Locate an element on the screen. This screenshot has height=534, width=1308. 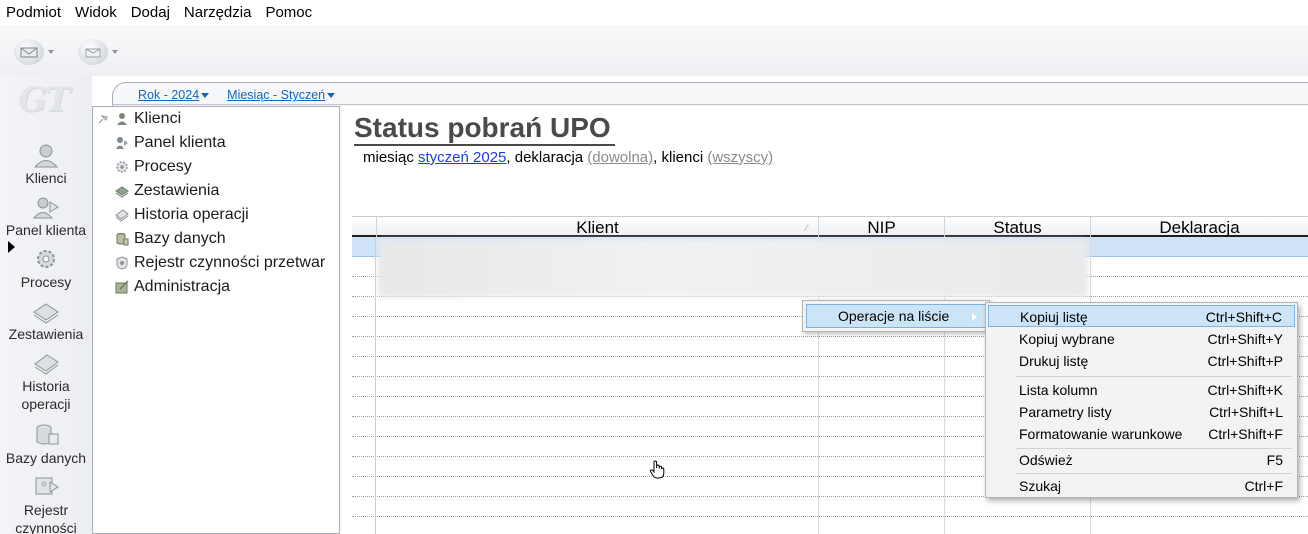
menu-pomoc: Pomoc is located at coordinates (288, 13).